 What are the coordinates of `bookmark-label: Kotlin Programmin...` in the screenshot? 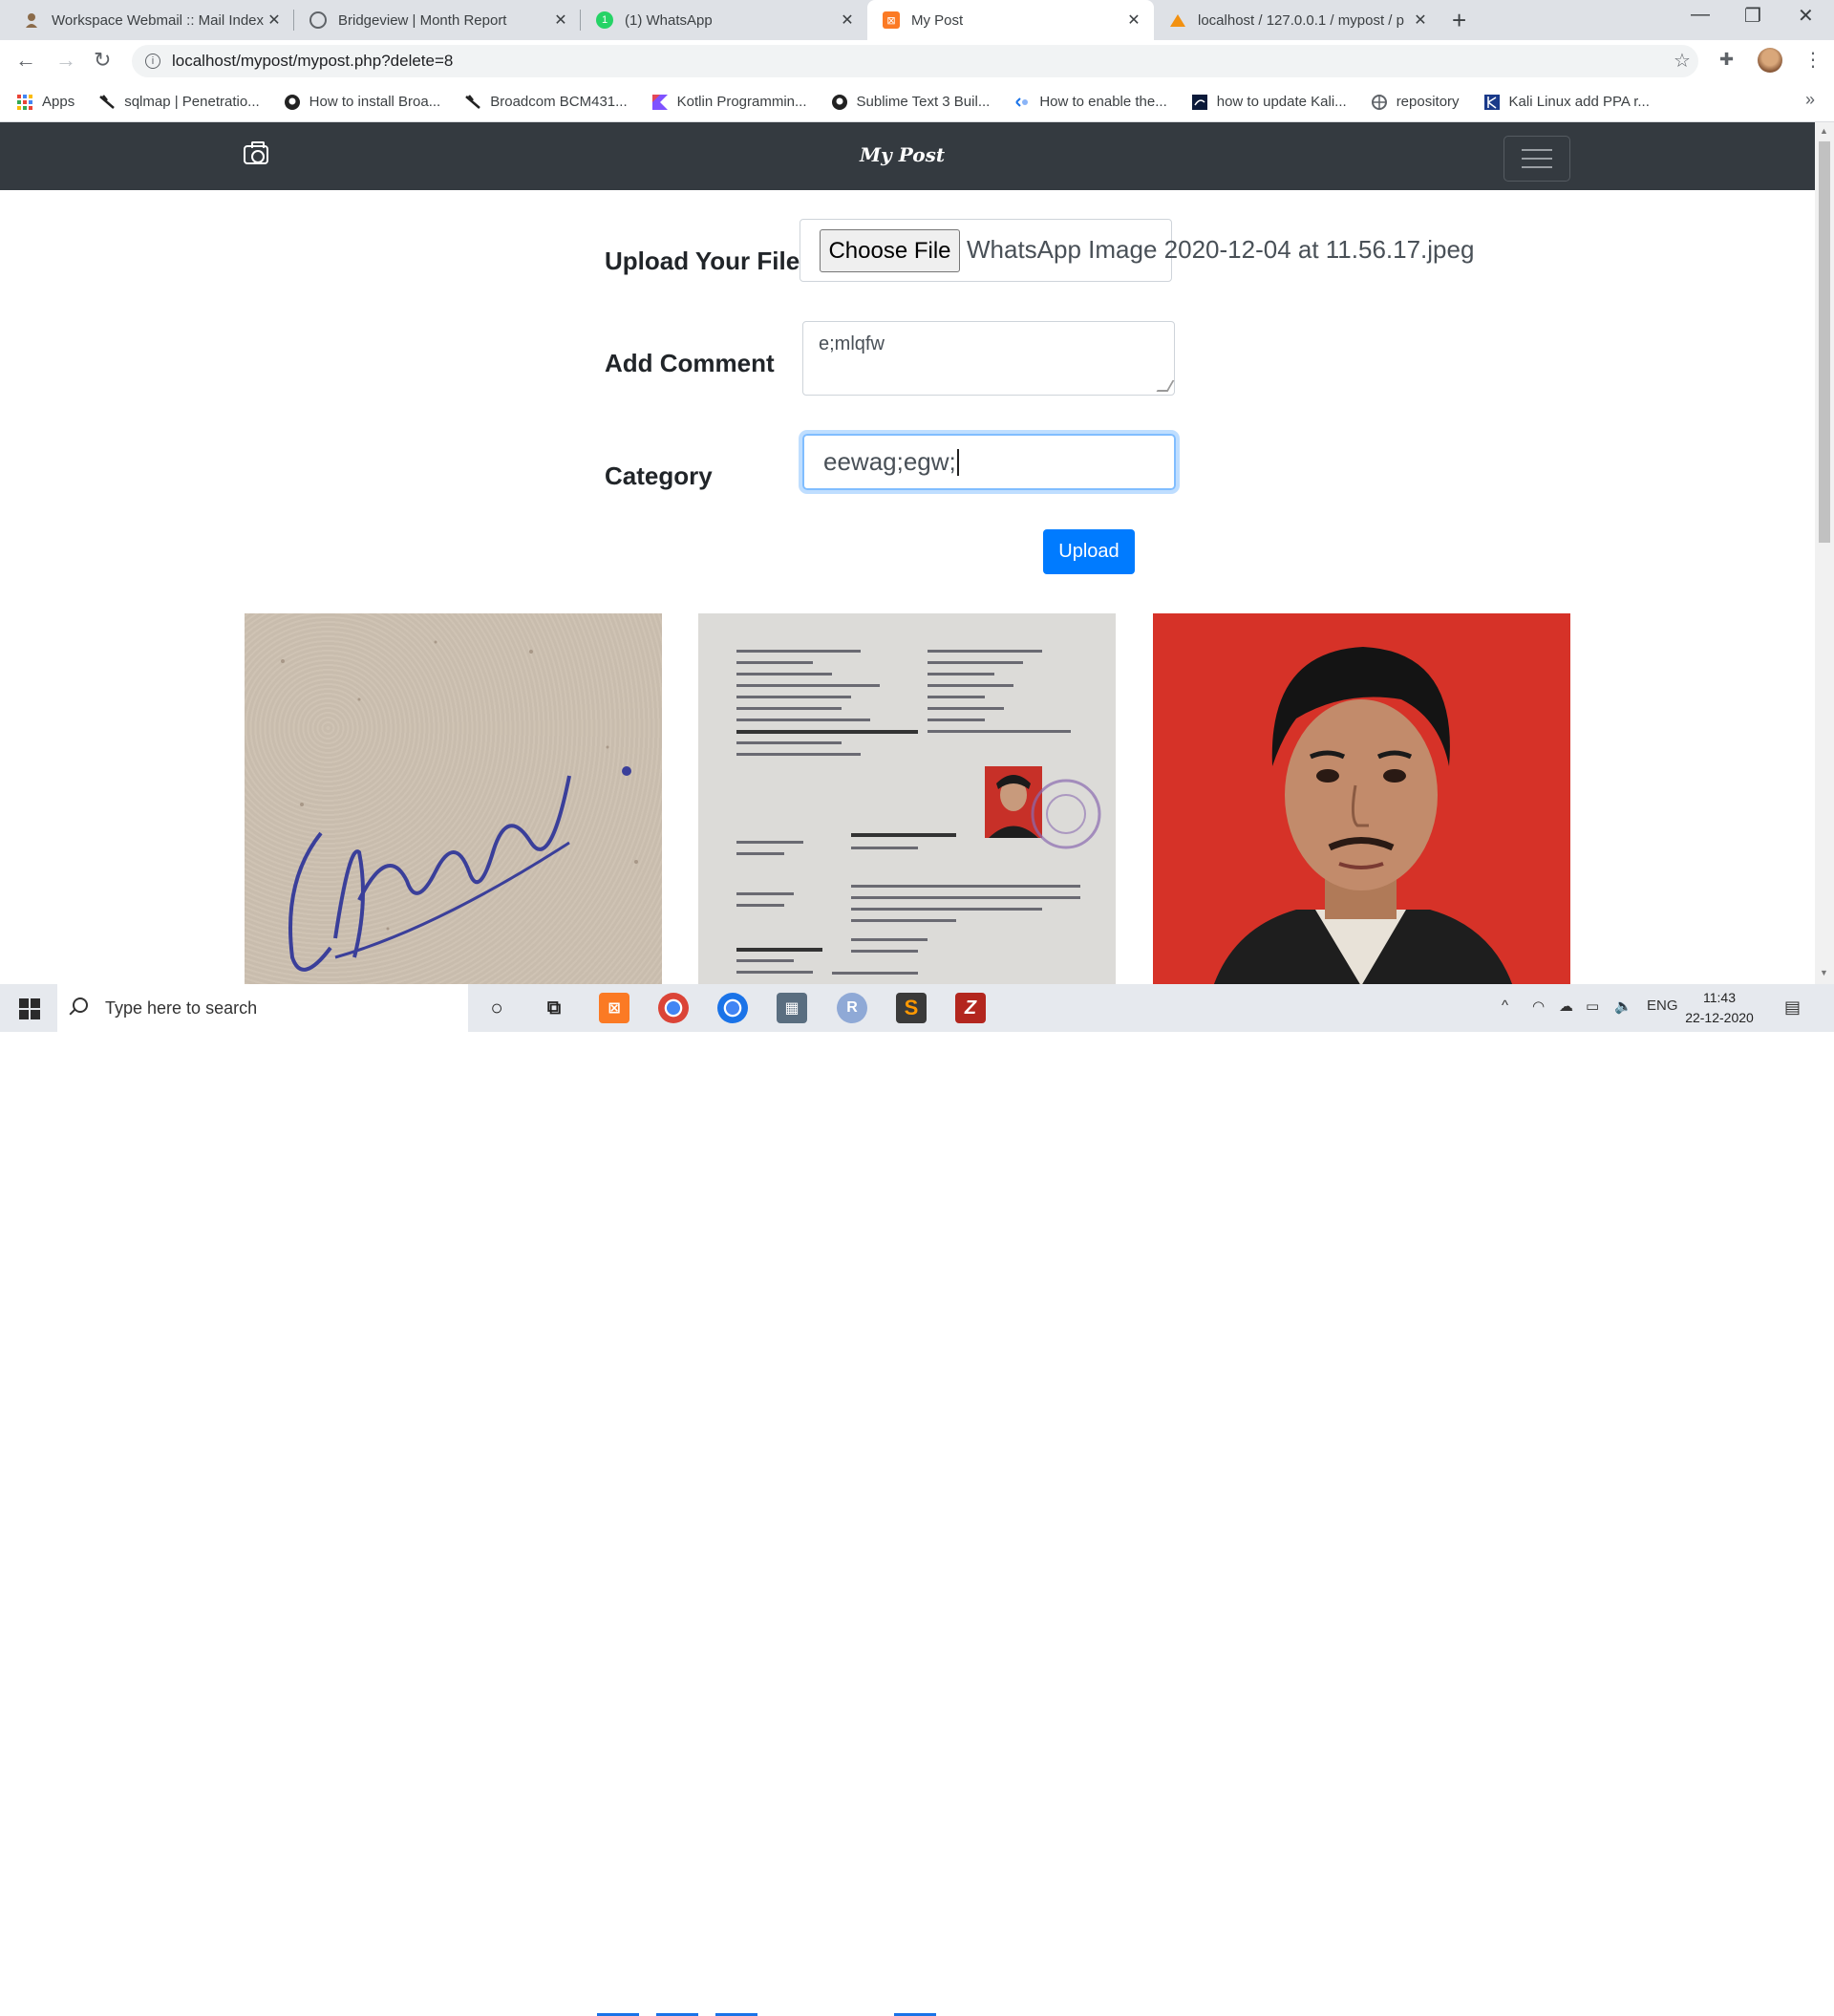 It's located at (742, 102).